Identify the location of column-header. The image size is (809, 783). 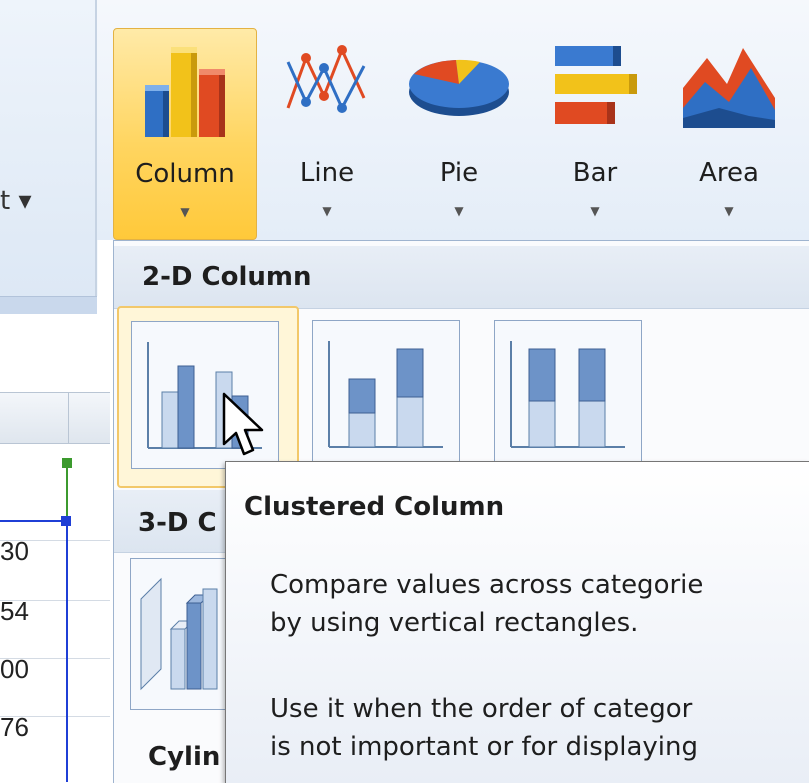
(55, 418).